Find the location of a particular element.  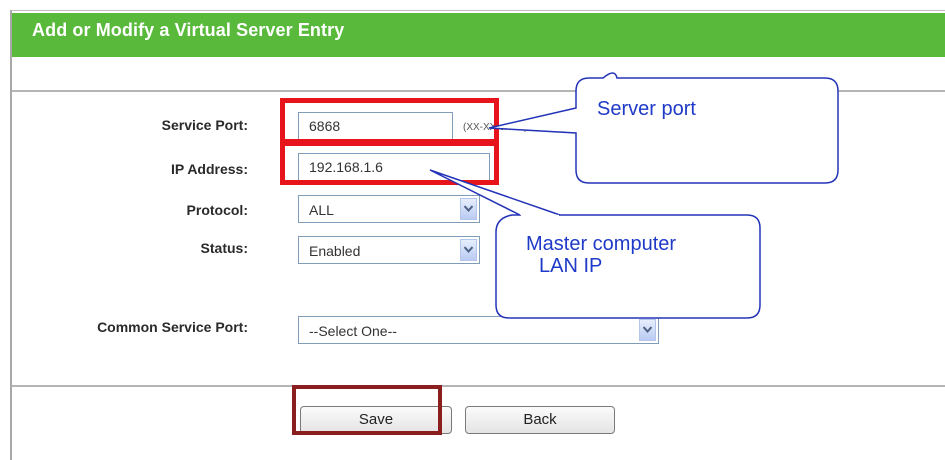

master-computer-callout is located at coordinates (628, 266).